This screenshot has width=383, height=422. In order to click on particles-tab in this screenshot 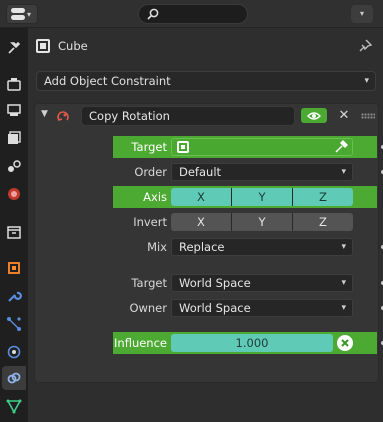, I will do `click(14, 324)`.